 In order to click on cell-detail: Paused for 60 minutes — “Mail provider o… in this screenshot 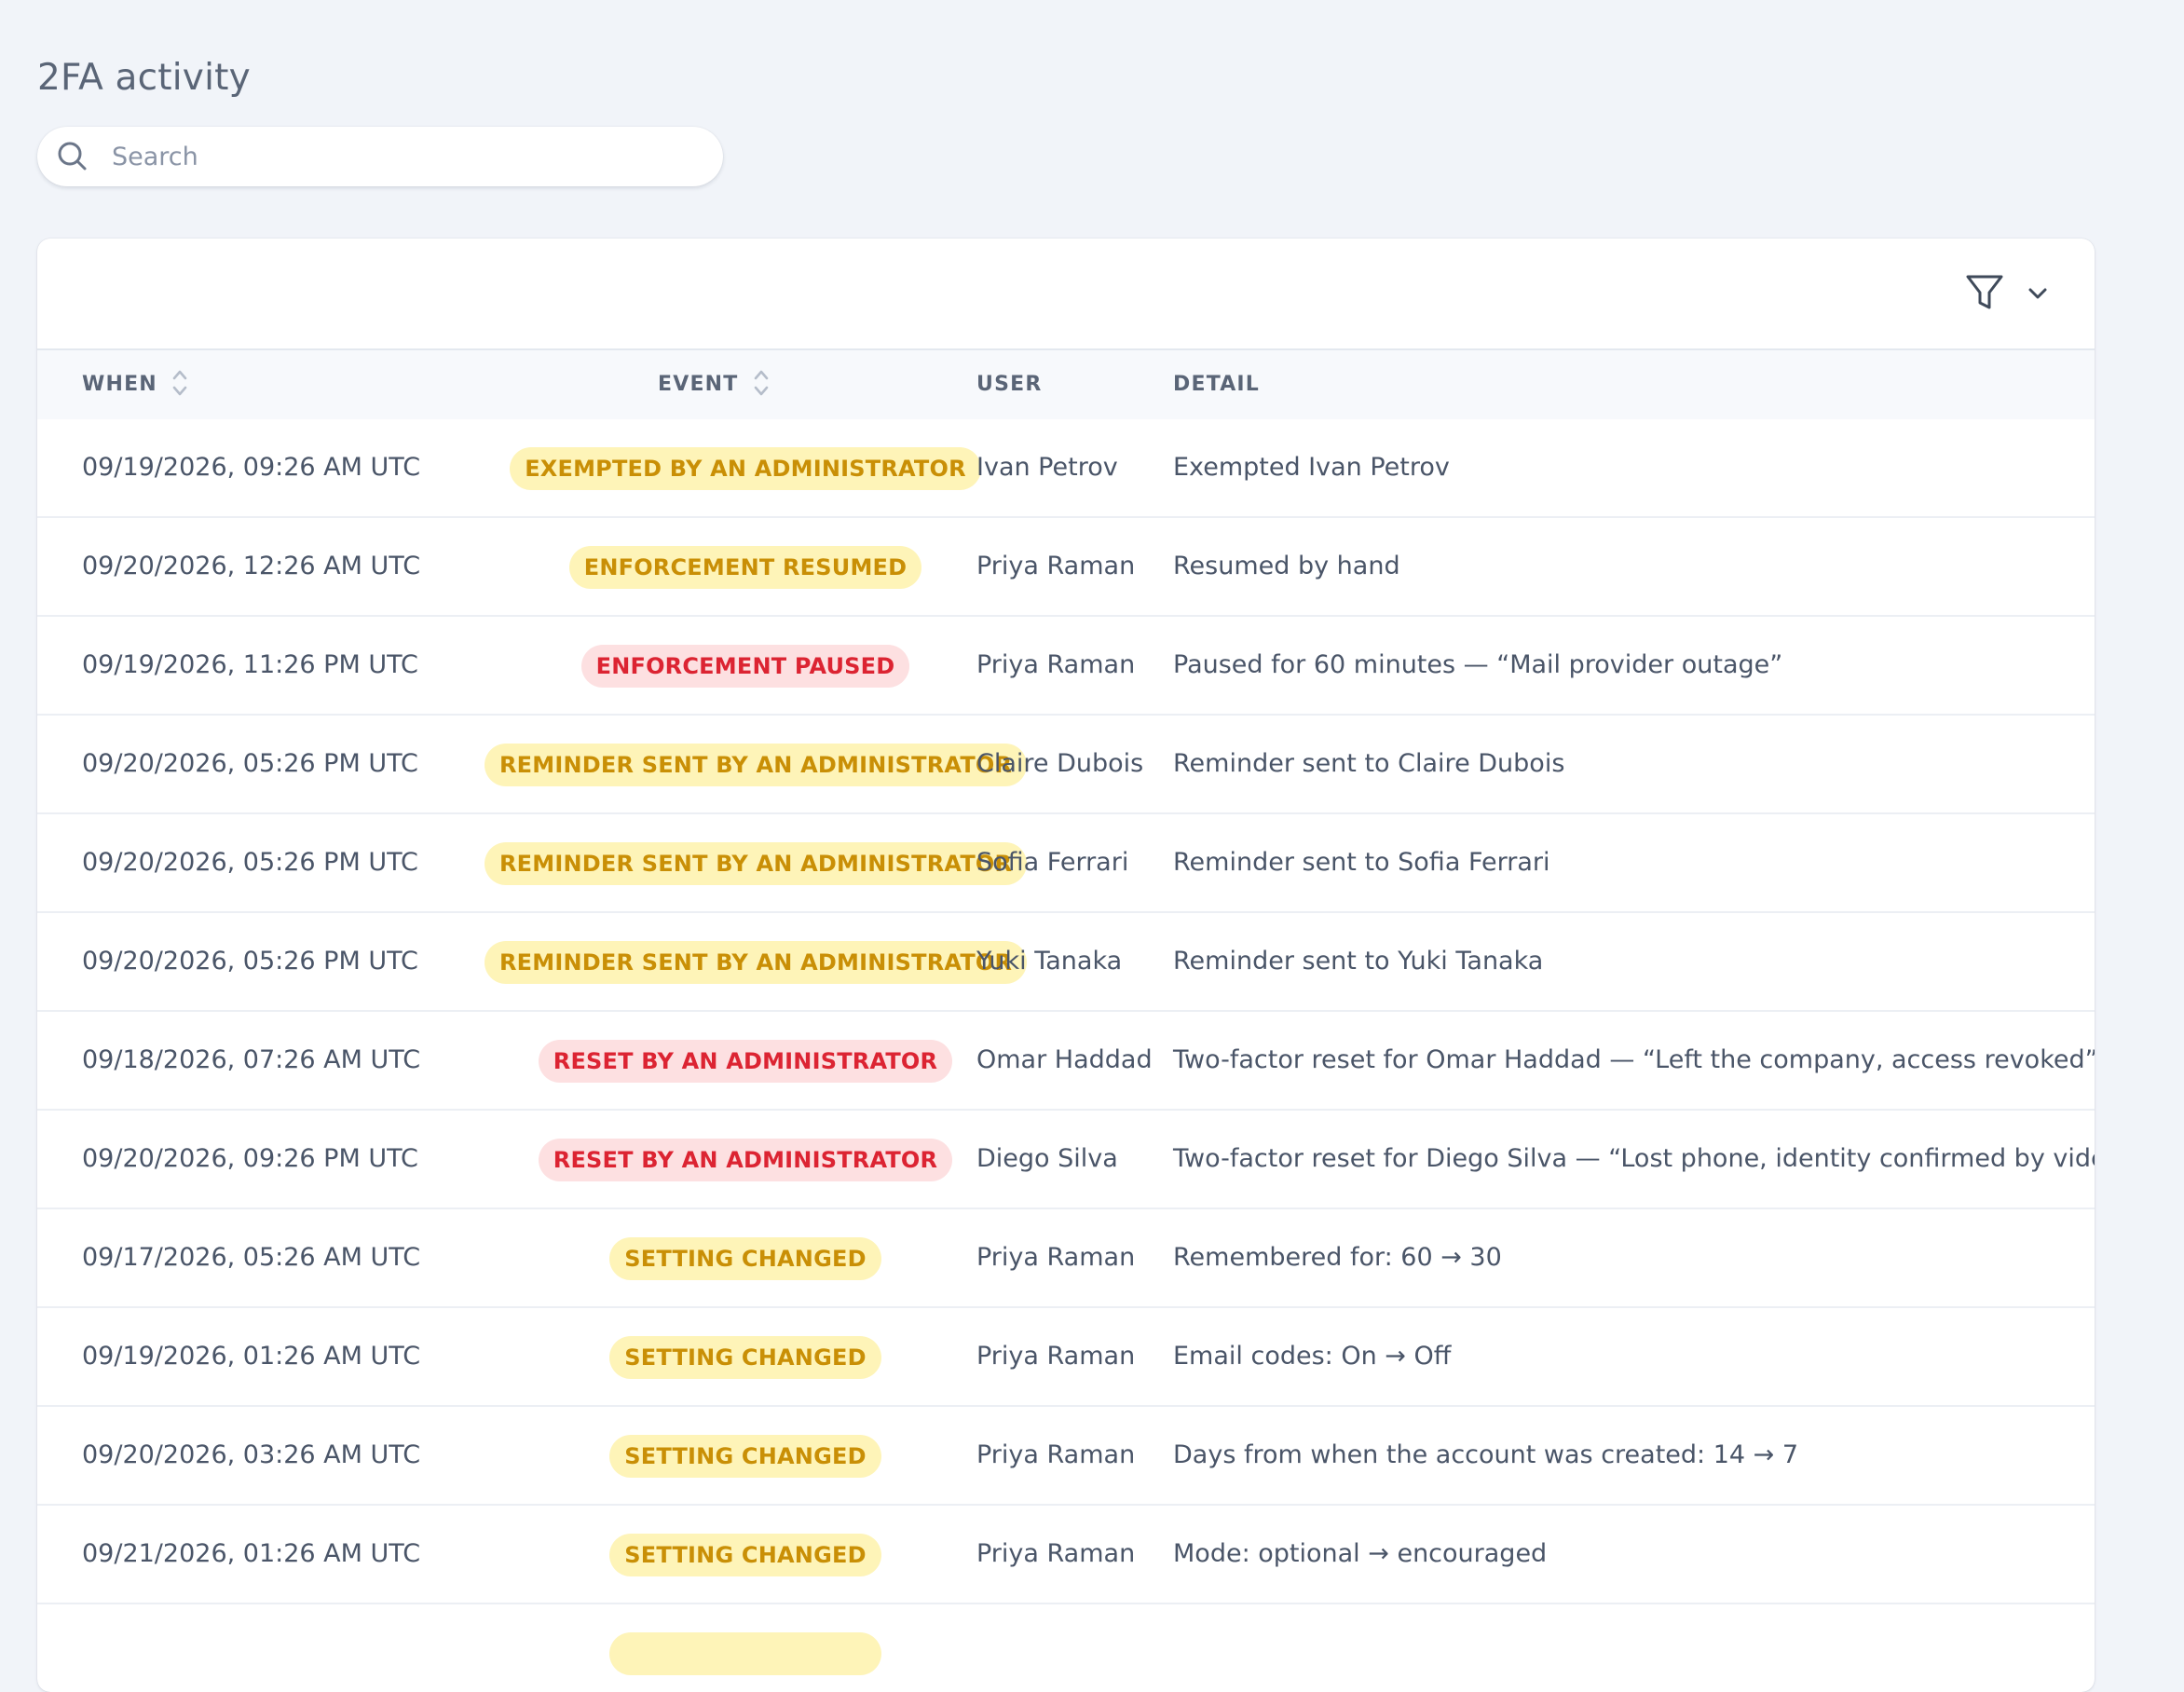, I will do `click(1478, 664)`.